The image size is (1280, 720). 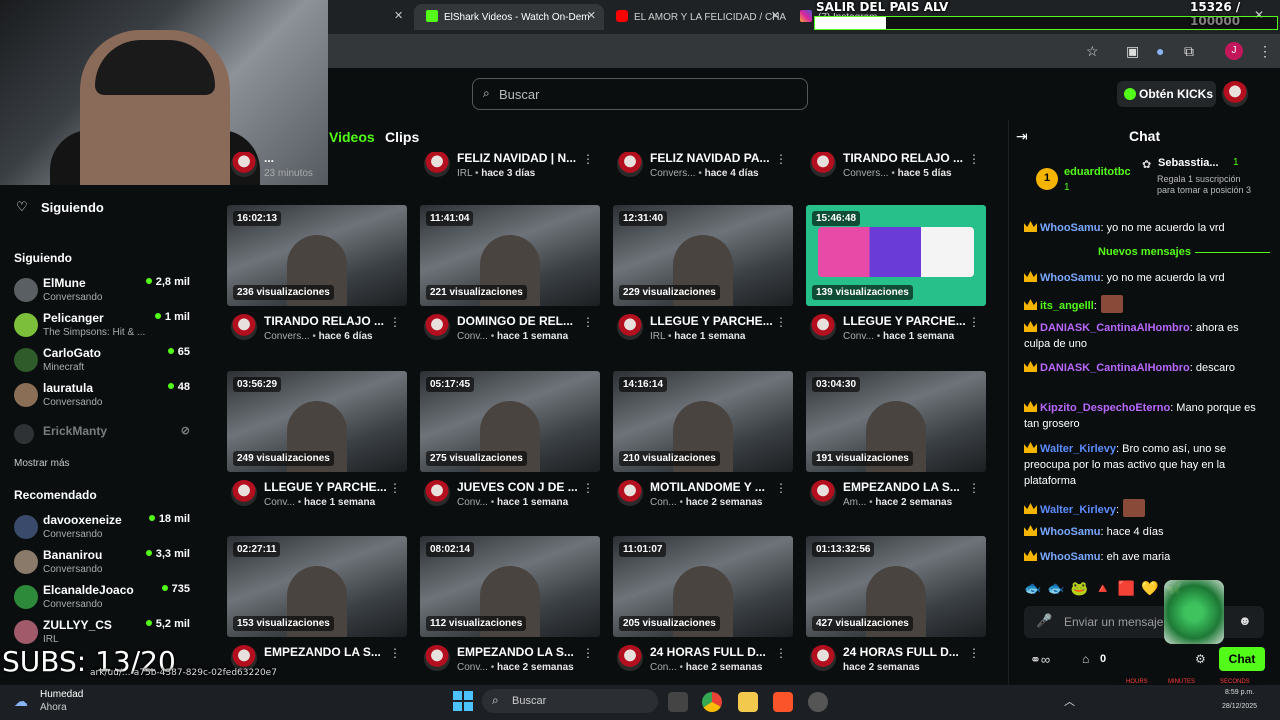 I want to click on task-view-icon, so click(x=678, y=702).